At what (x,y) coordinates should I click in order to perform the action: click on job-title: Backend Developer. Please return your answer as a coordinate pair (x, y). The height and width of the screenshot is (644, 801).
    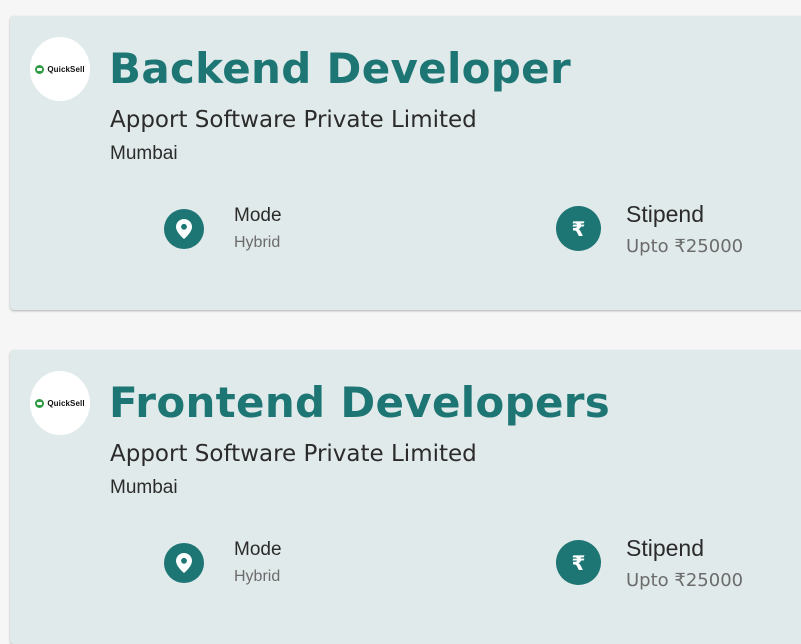
    Looking at the image, I should click on (340, 69).